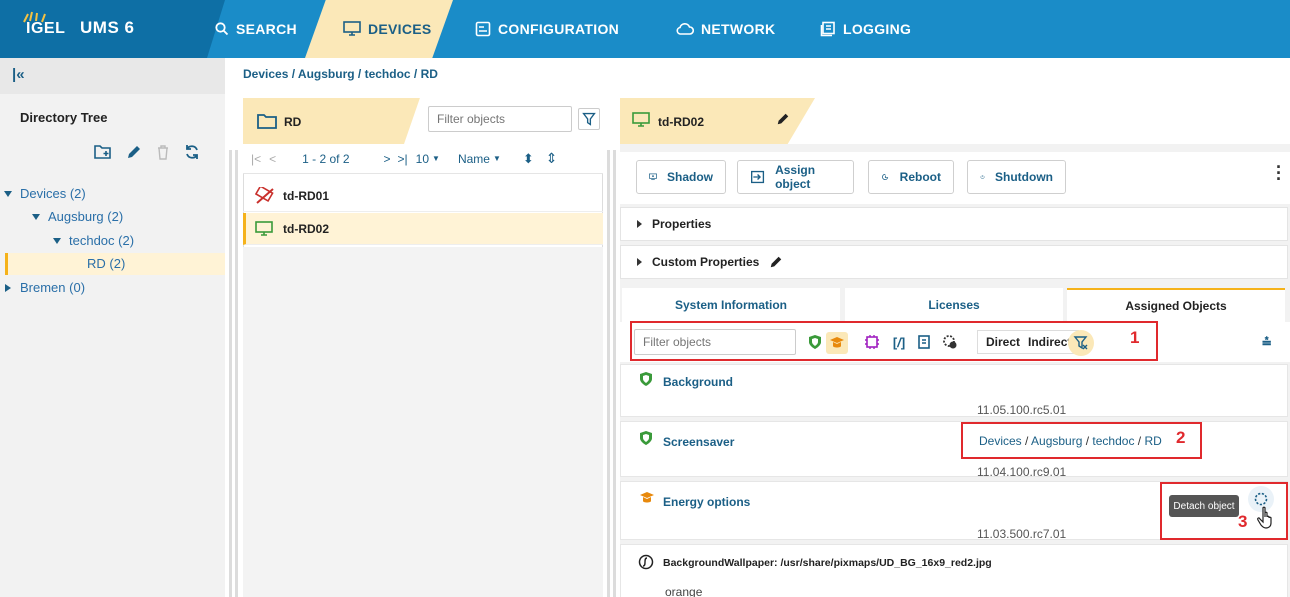 This screenshot has height=597, width=1290. Describe the element at coordinates (423, 196) in the screenshot. I see `device-row-td-rd01: td-RD01` at that location.